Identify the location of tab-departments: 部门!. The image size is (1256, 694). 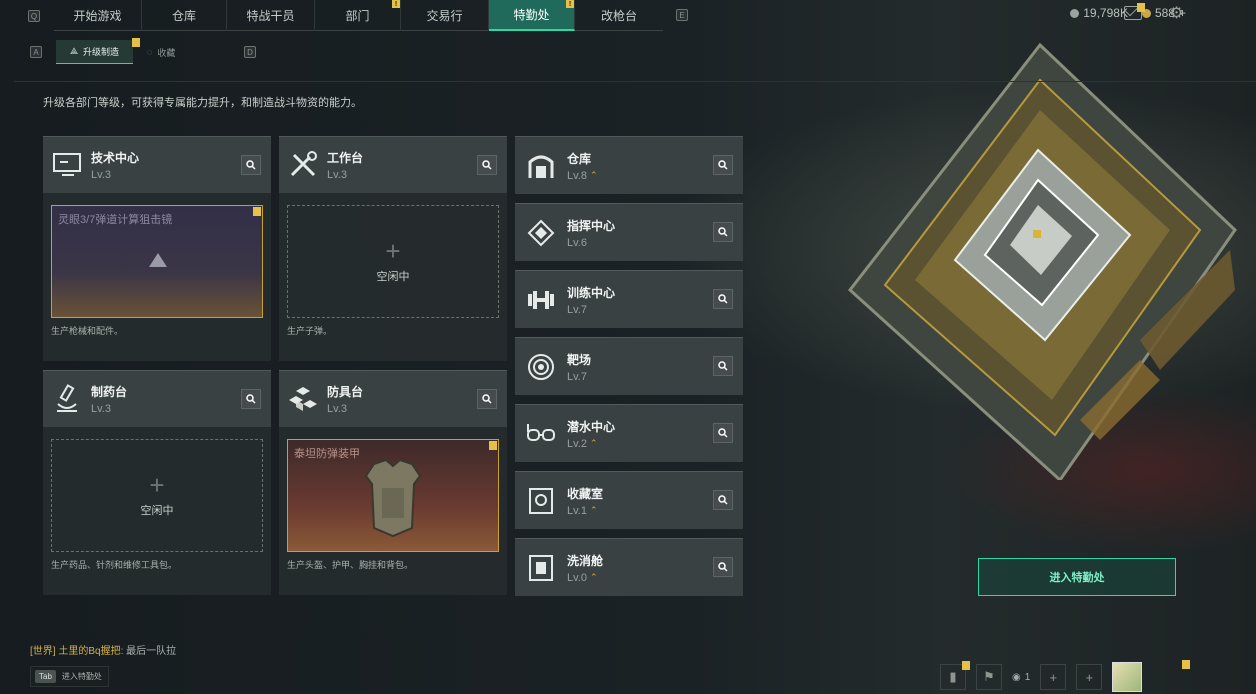
(358, 15).